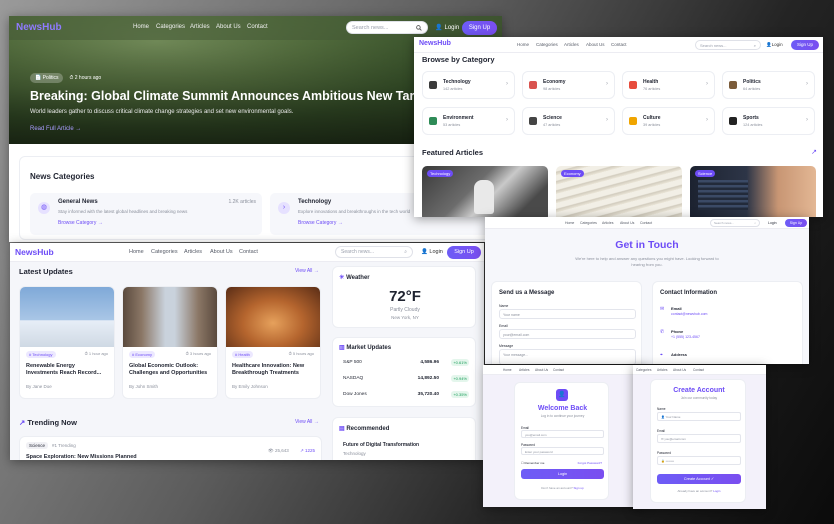  I want to click on remember-checkbox: ☐ Remember me, so click(532, 463).